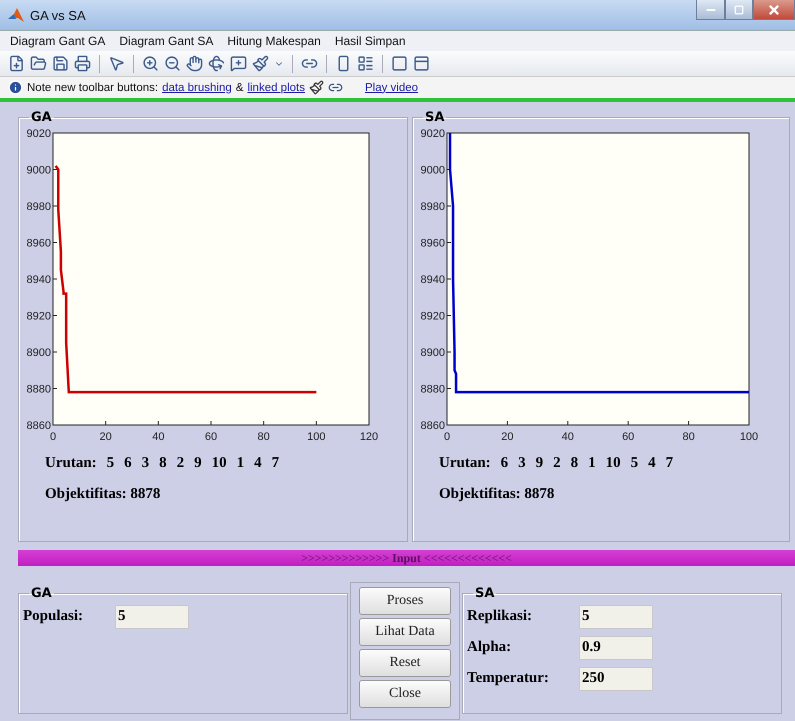 The image size is (795, 721). Describe the element at coordinates (405, 601) in the screenshot. I see `action-button: Proses` at that location.